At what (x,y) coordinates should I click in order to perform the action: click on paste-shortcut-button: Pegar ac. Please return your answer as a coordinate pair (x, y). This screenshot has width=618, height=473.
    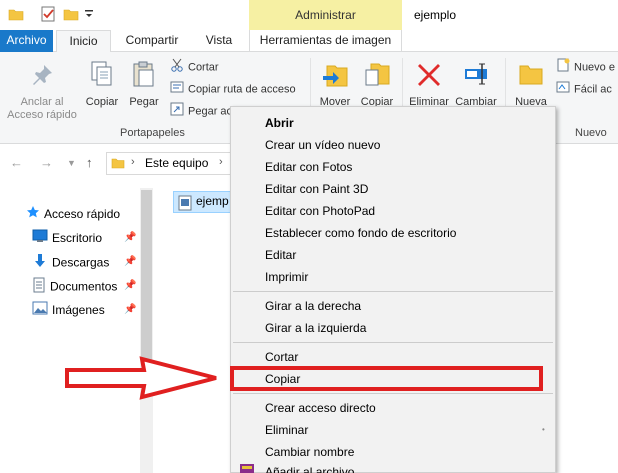
    Looking at the image, I should click on (201, 111).